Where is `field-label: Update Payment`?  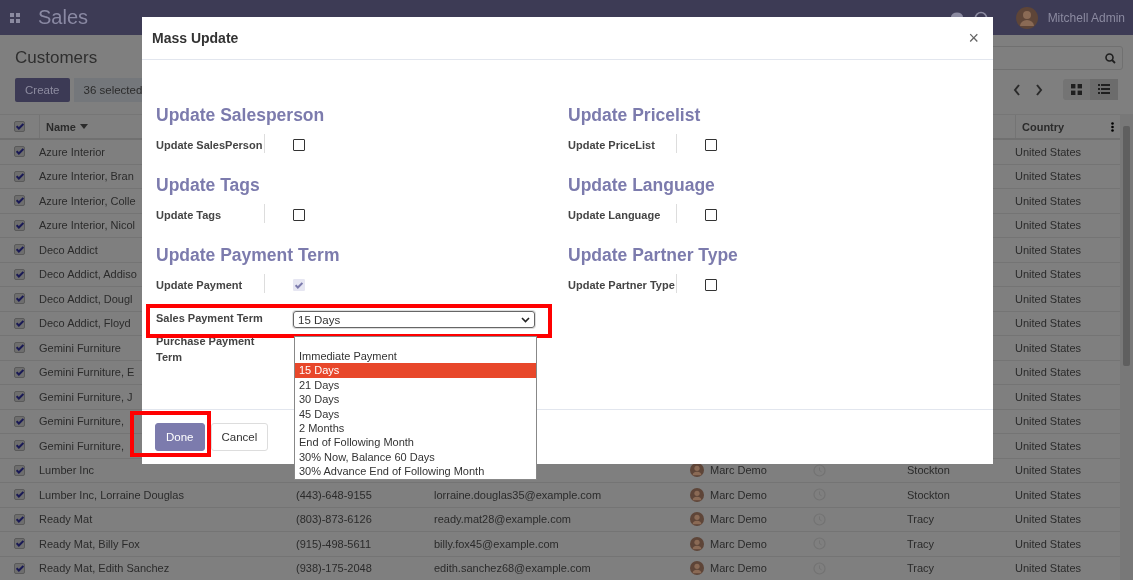
field-label: Update Payment is located at coordinates (210, 283).